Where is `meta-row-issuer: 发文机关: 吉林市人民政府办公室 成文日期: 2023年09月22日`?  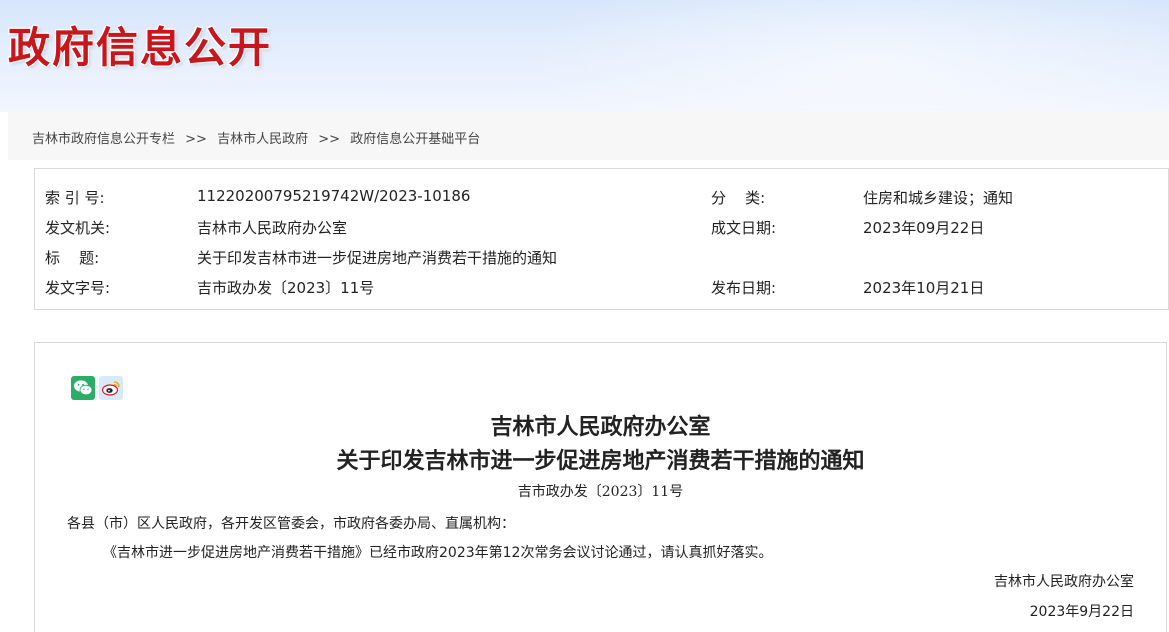
meta-row-issuer: 发文机关: 吉林市人民政府办公室 成文日期: 2023年09月22日 is located at coordinates (601, 218).